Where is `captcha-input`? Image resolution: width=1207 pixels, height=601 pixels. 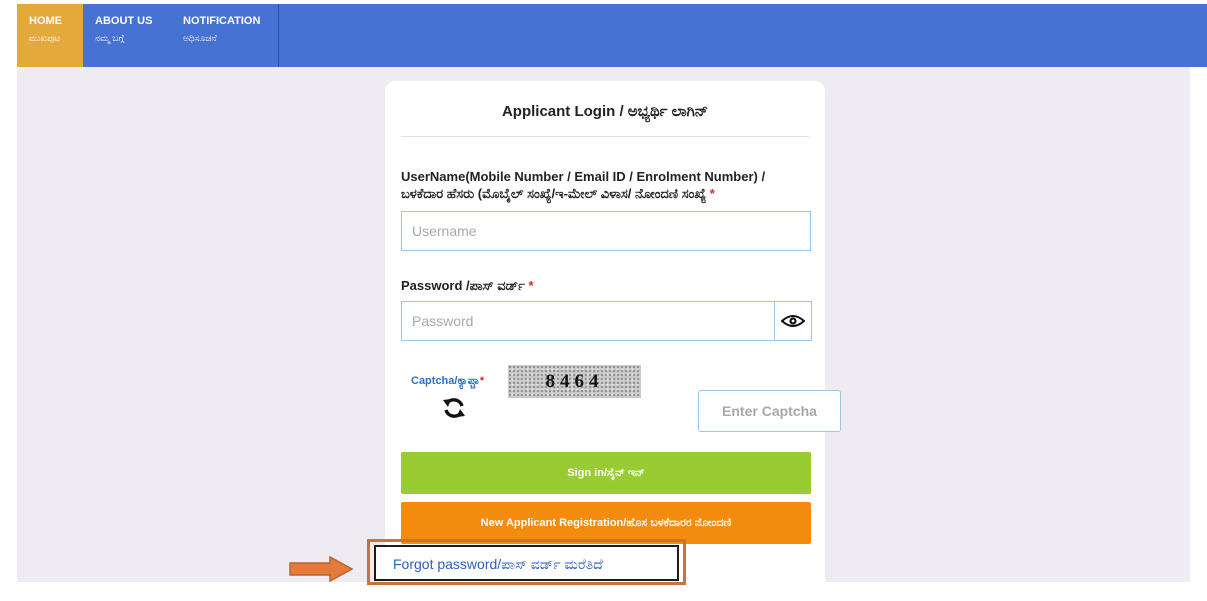 captcha-input is located at coordinates (769, 411).